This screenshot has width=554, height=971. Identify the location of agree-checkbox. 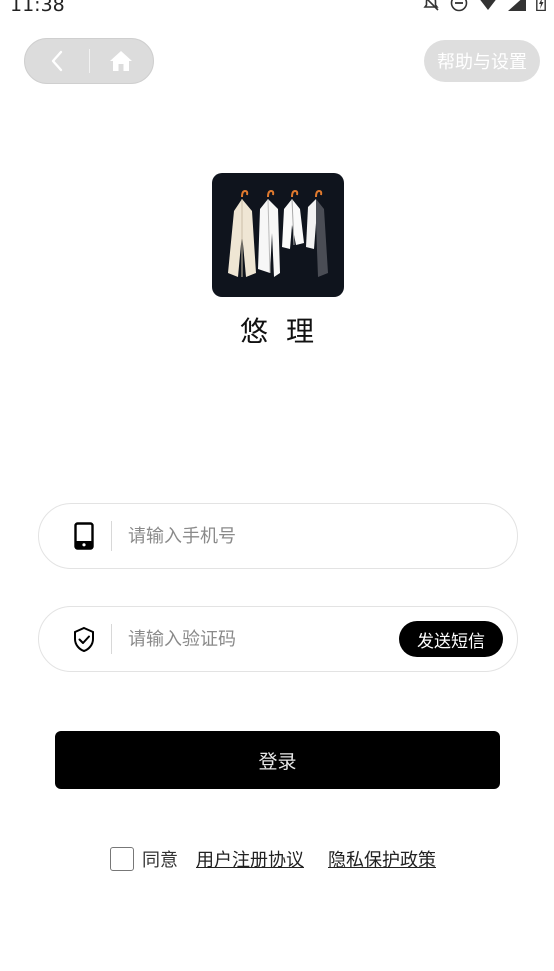
(122, 859).